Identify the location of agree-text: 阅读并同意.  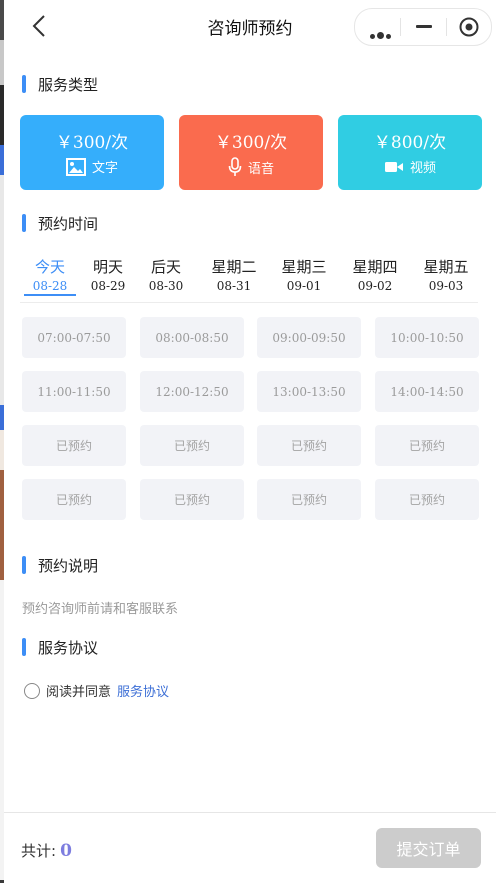
(79, 692).